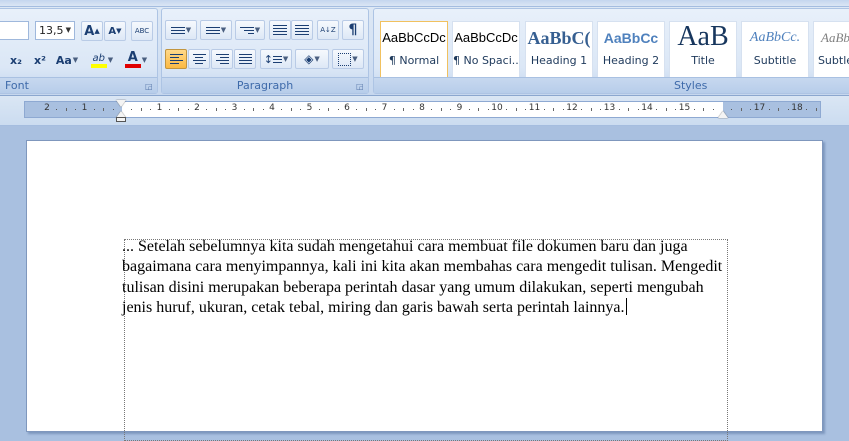 The image size is (849, 441). What do you see at coordinates (797, 108) in the screenshot?
I see `ruler-number: 18` at bounding box center [797, 108].